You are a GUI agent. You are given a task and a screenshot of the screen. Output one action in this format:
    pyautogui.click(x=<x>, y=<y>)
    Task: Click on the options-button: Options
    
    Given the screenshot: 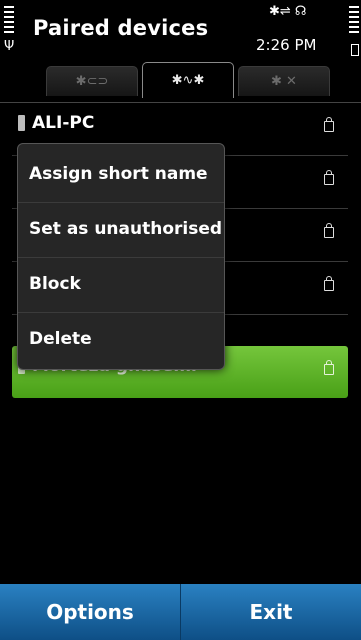 What is the action you would take?
    pyautogui.click(x=90, y=612)
    